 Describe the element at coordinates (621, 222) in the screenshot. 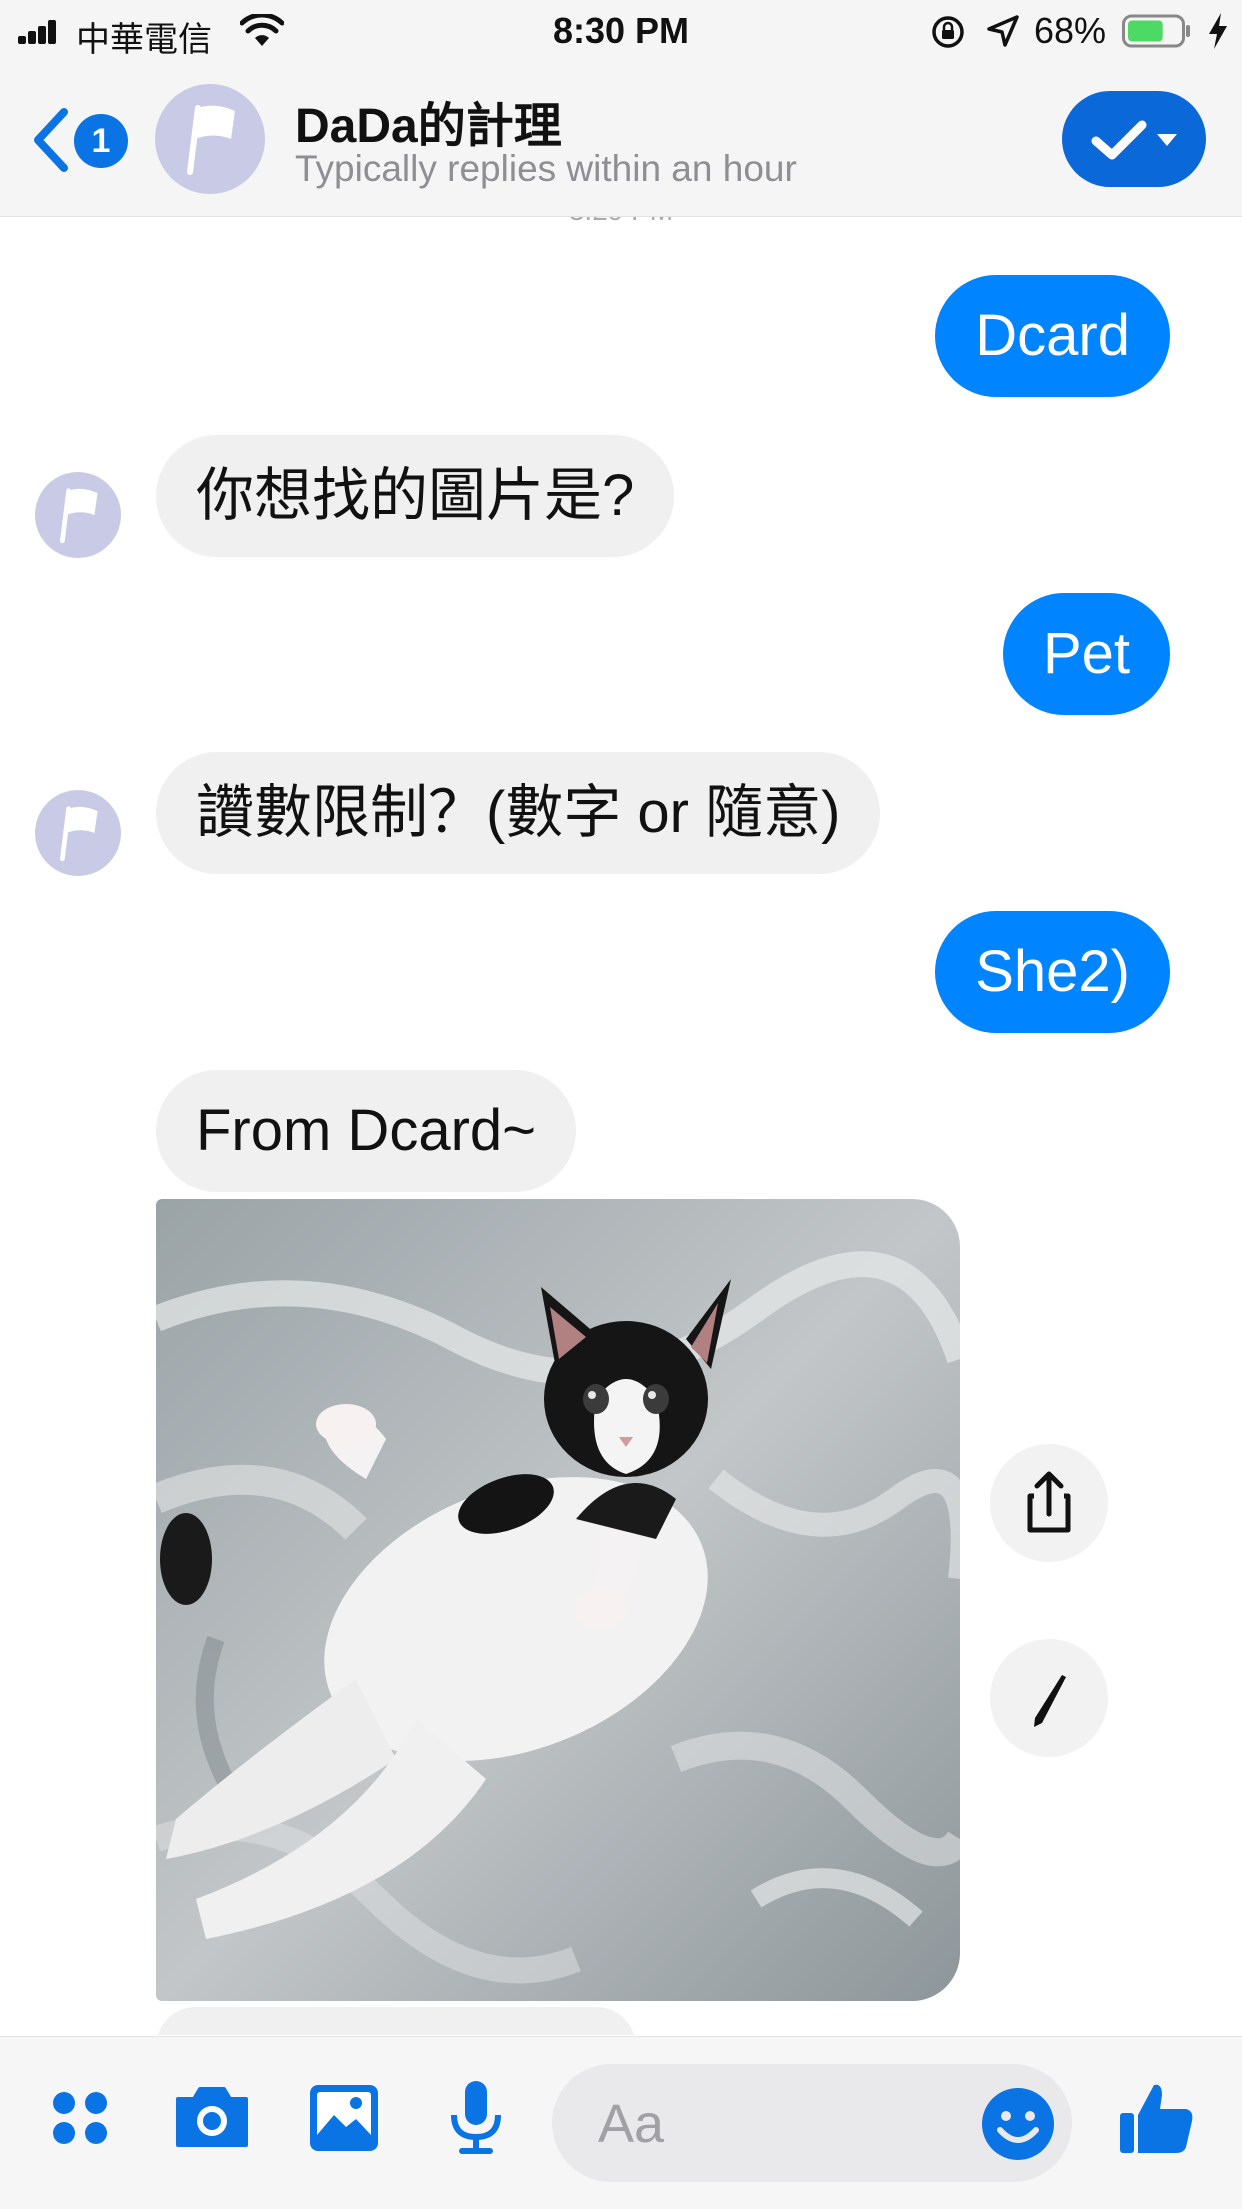

I see `timestamp-label: 3:29 PM` at that location.